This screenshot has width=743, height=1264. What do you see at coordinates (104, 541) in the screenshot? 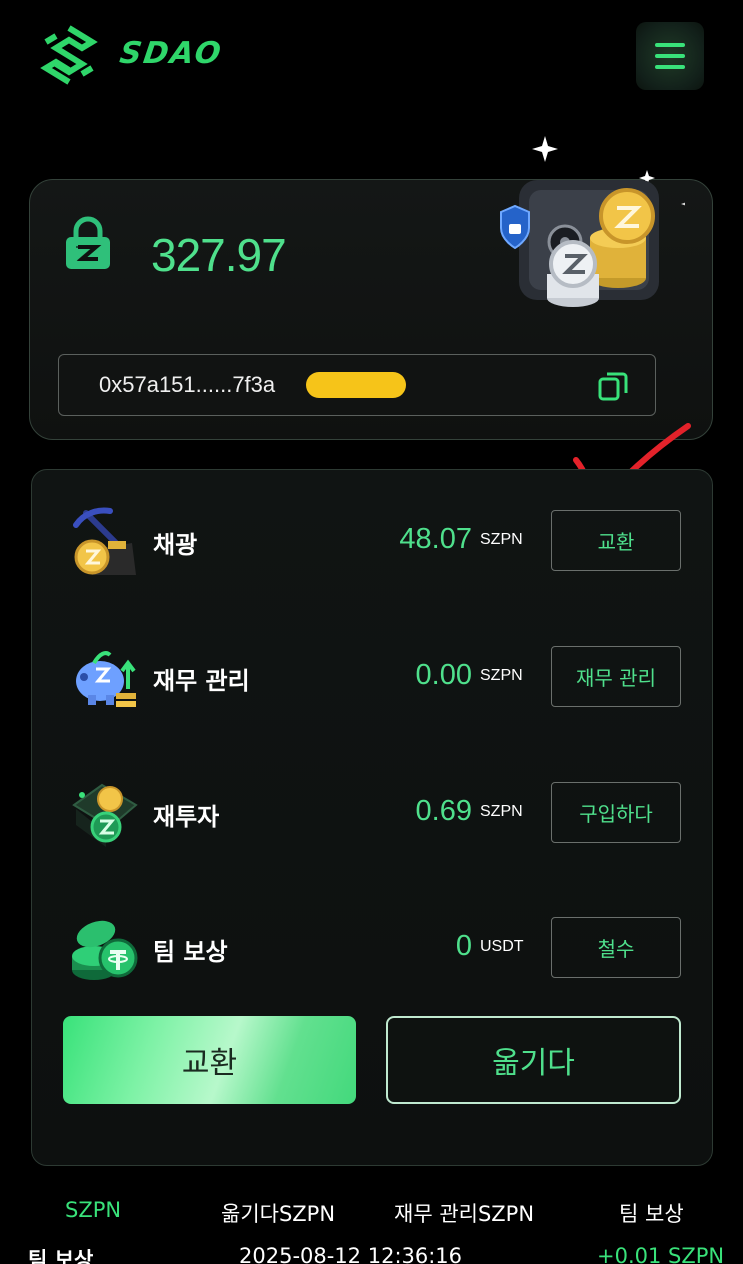
I see `mining-pickaxe-coin-icon` at bounding box center [104, 541].